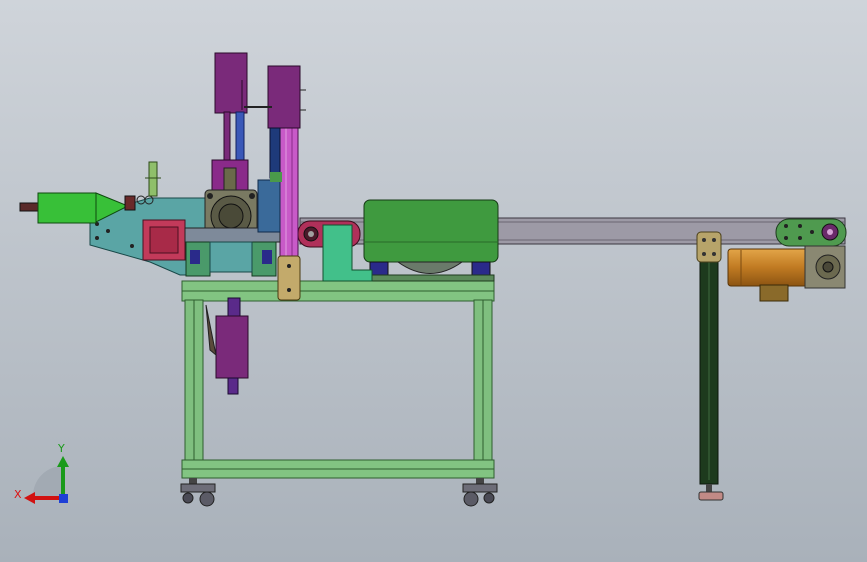 The width and height of the screenshot is (867, 562). I want to click on support-column, so click(710, 366).